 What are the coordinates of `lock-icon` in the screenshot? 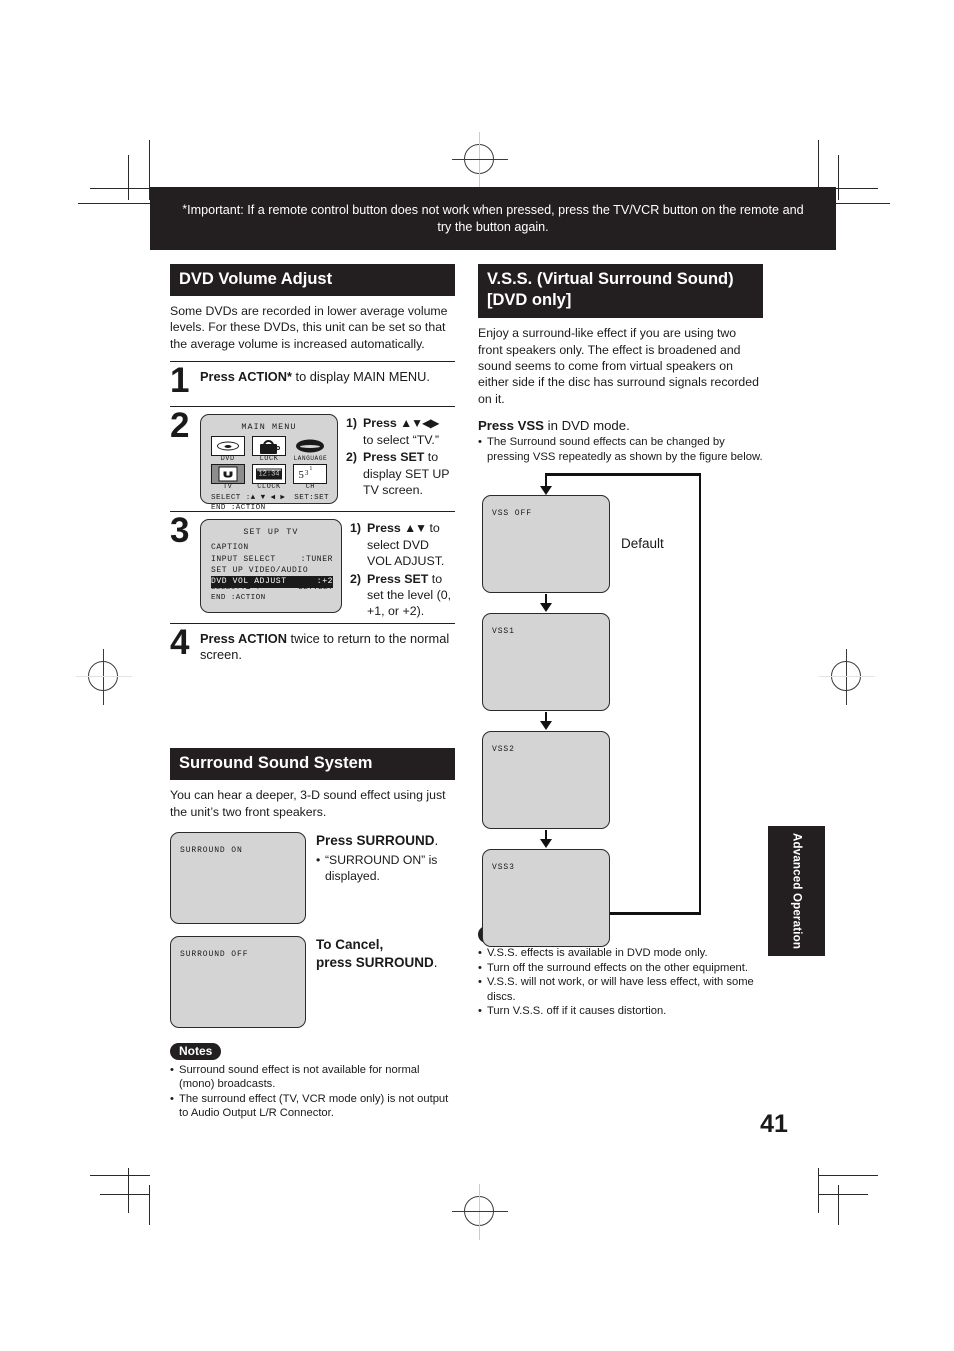 It's located at (268, 446).